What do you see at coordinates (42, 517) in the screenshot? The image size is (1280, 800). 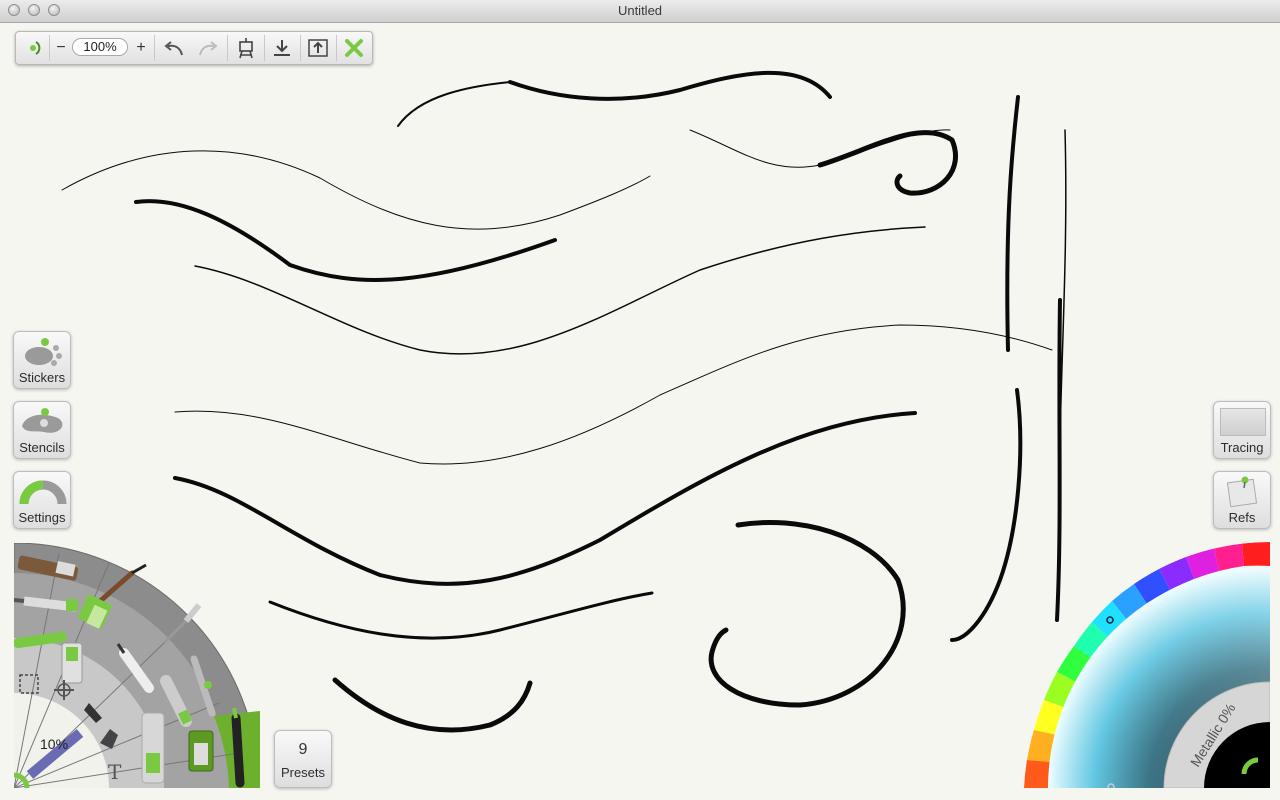 I see `settings-label: Settings` at bounding box center [42, 517].